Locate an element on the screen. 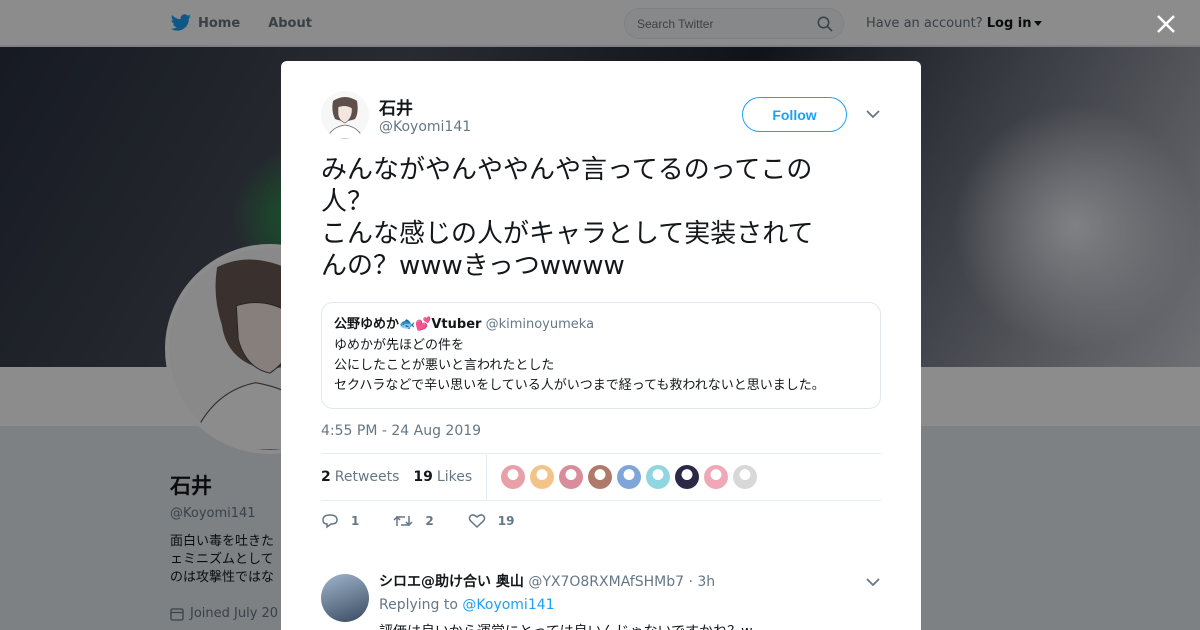 This screenshot has height=630, width=1200. reply-header: シロエ@助け合い 奥山 @YX7O8RXMAfSHMb7 · 3h is located at coordinates (547, 581).